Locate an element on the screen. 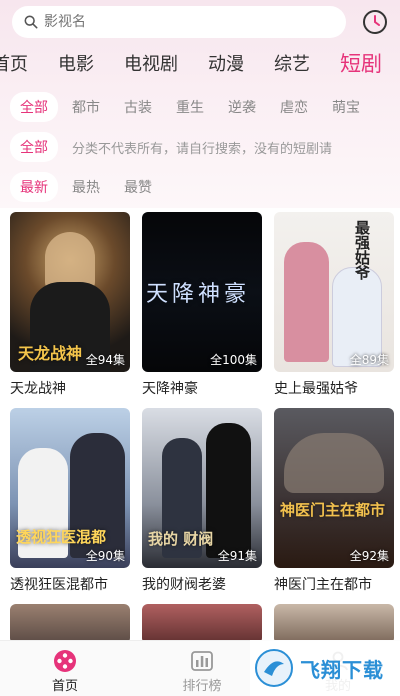  genre-filter: 全部 都市 古装 重生 逆袭 虐恋 萌宝 is located at coordinates (197, 107).